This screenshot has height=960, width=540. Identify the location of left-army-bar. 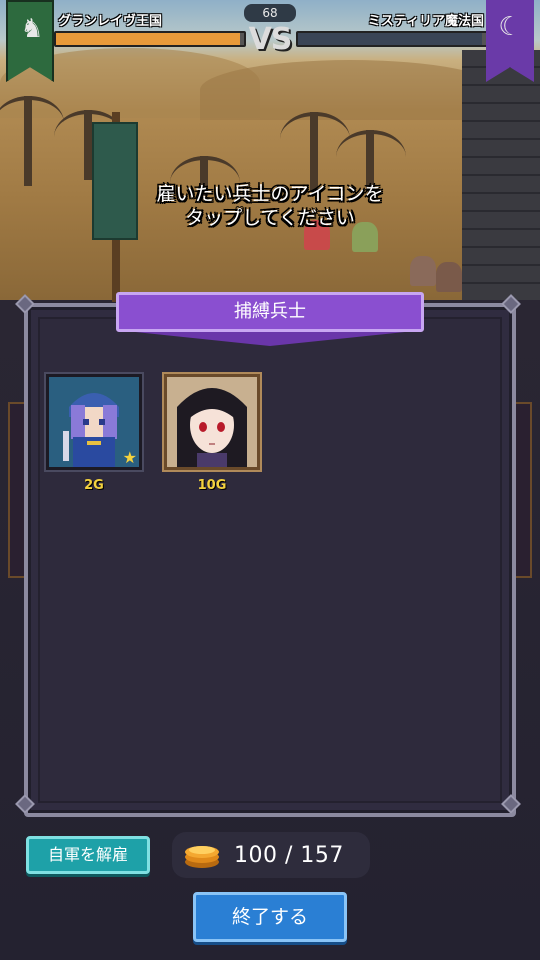
(150, 39).